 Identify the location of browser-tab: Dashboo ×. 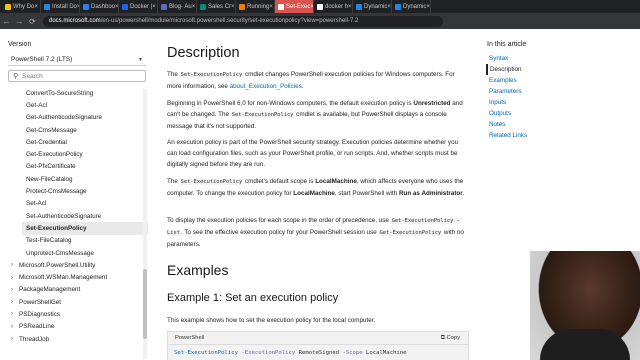
(99, 6).